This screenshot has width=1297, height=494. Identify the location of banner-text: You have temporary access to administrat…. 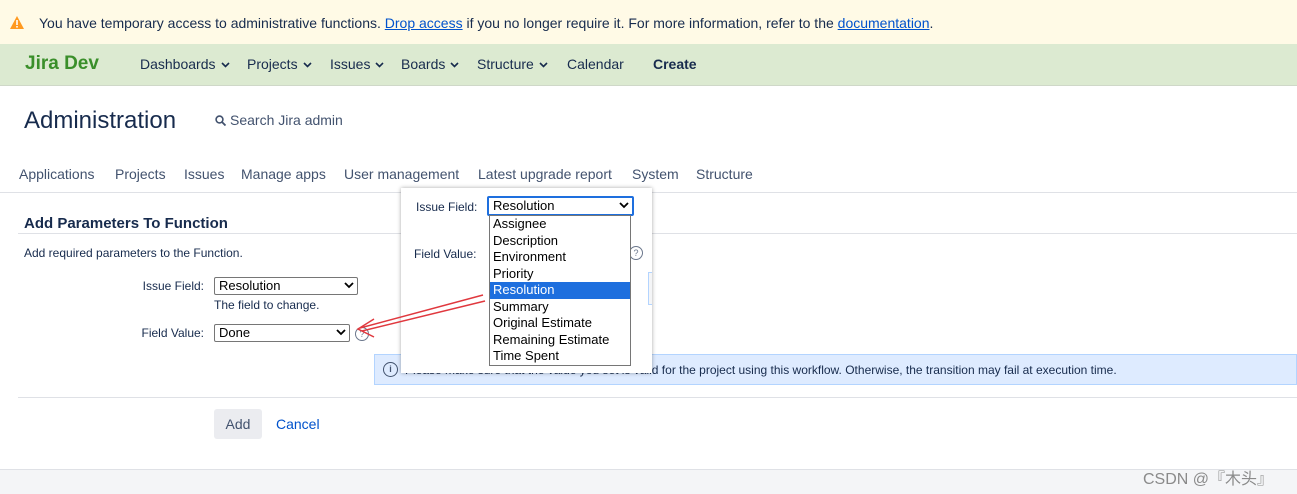
(486, 23).